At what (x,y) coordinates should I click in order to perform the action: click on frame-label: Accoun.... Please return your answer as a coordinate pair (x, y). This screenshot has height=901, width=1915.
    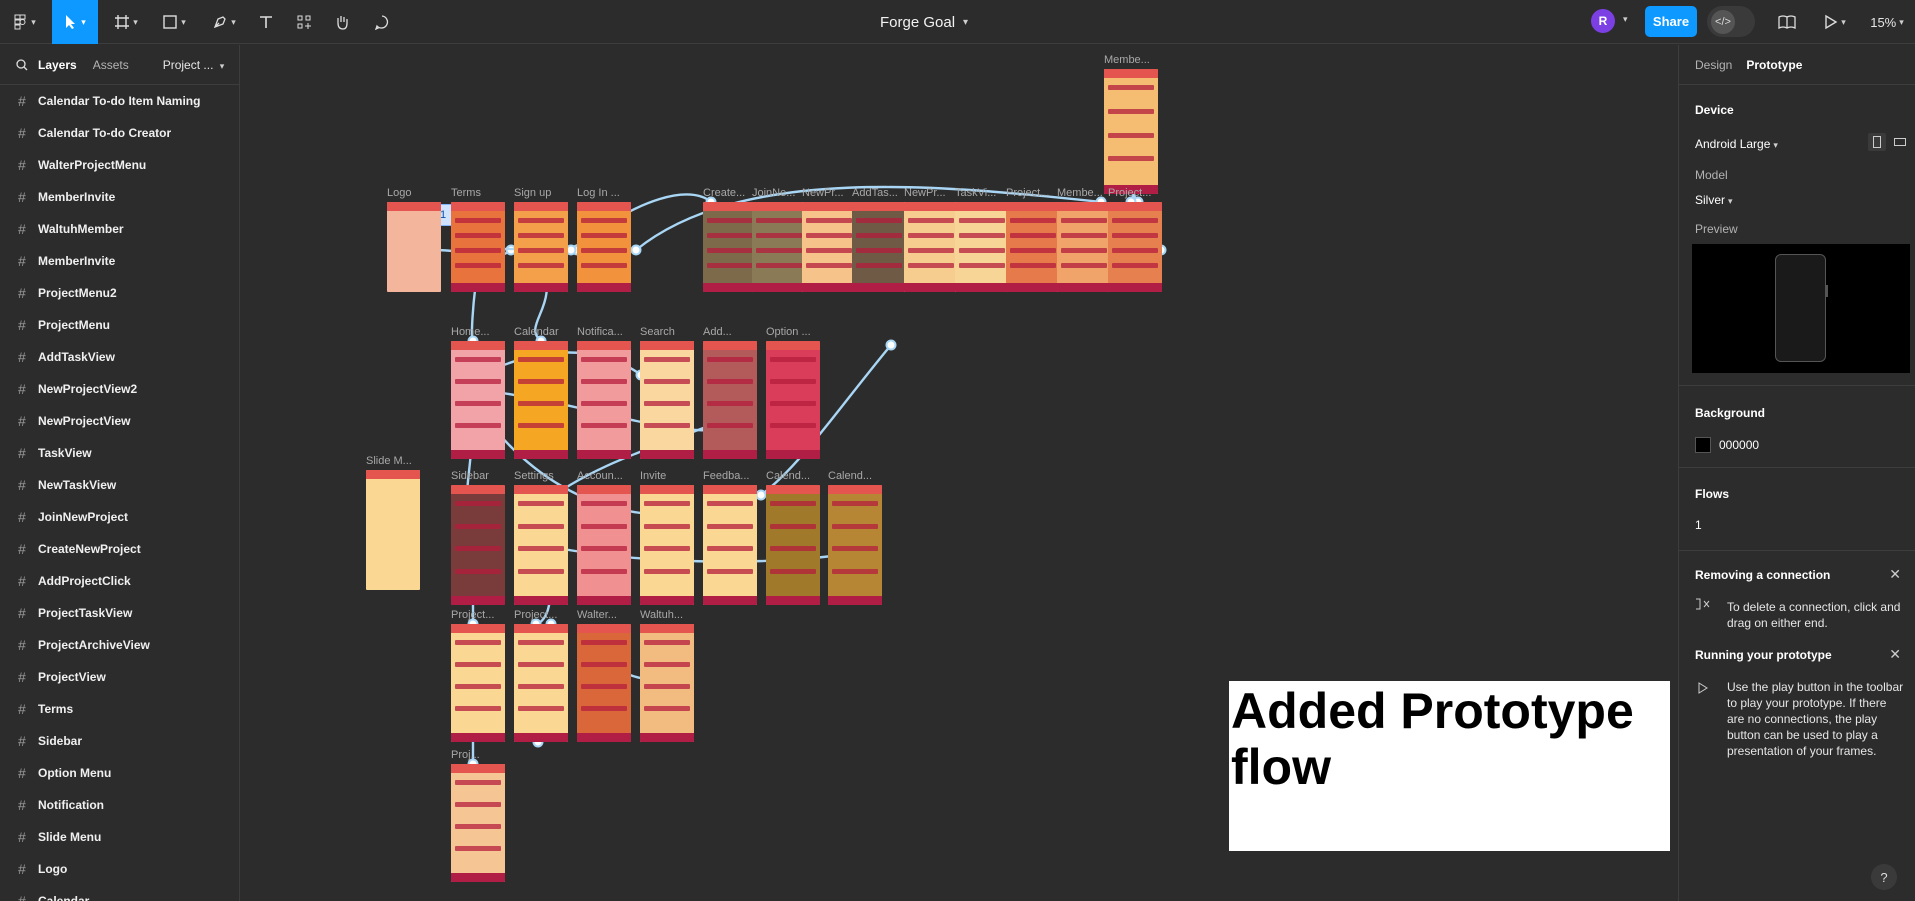
    Looking at the image, I should click on (600, 476).